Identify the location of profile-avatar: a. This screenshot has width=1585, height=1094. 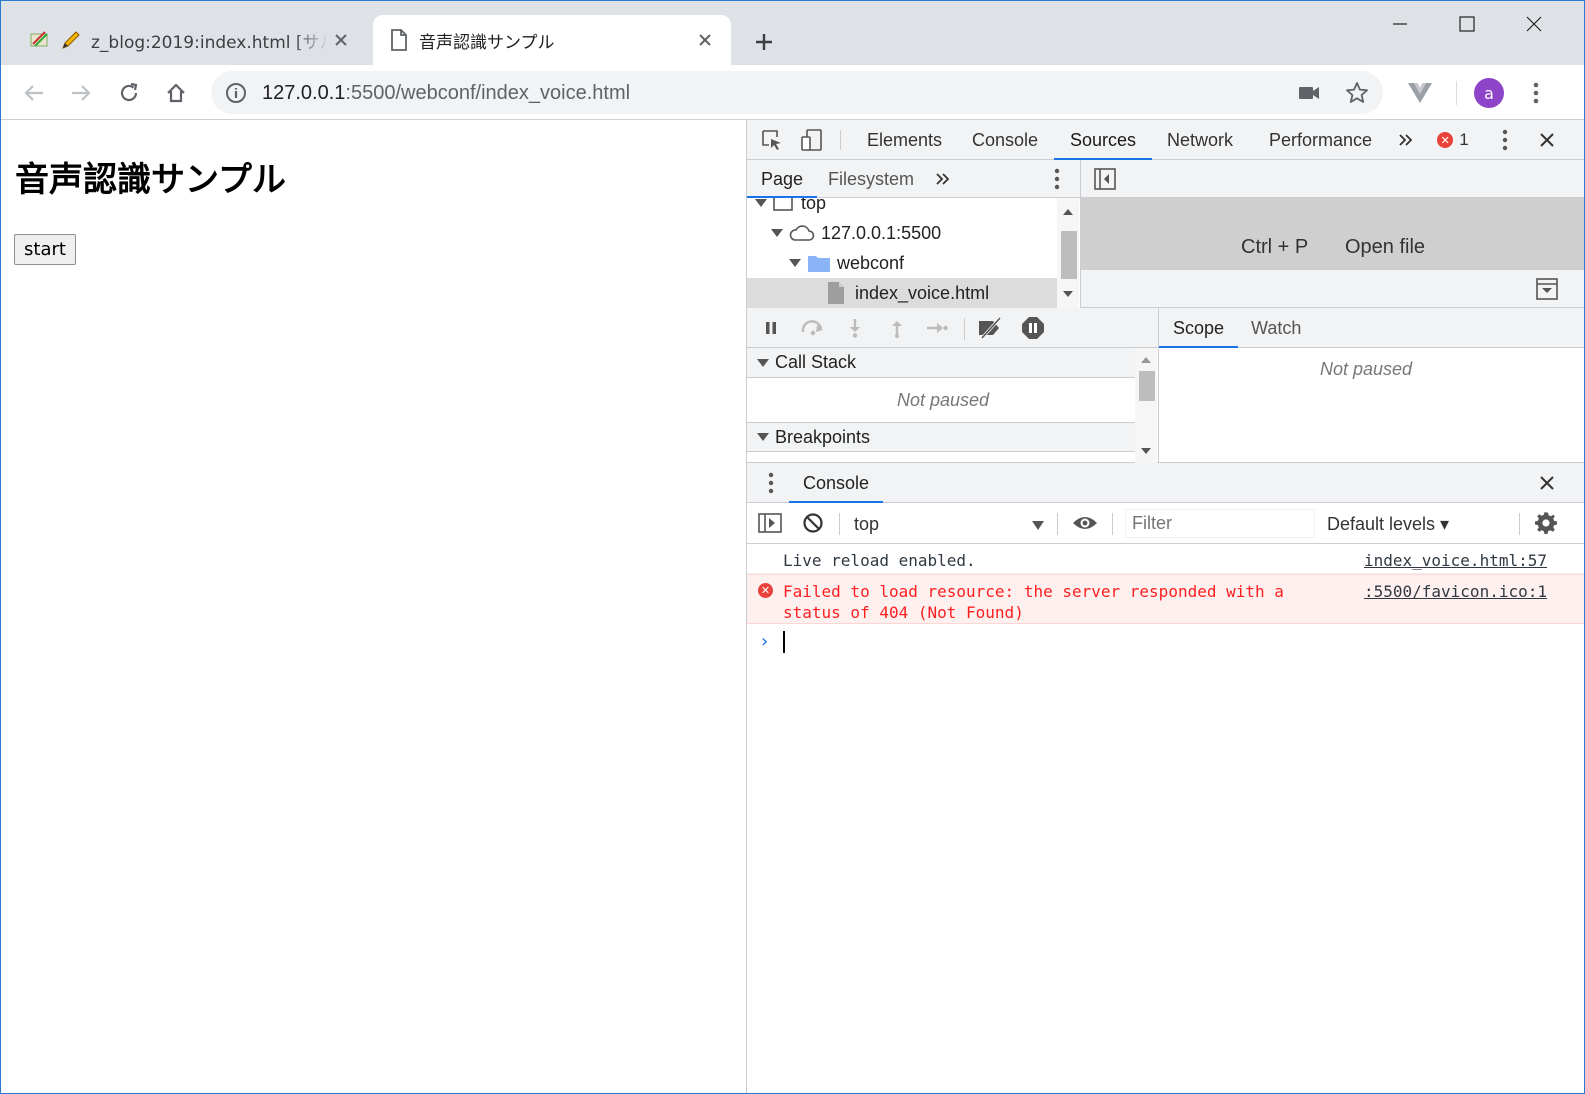
(1489, 93).